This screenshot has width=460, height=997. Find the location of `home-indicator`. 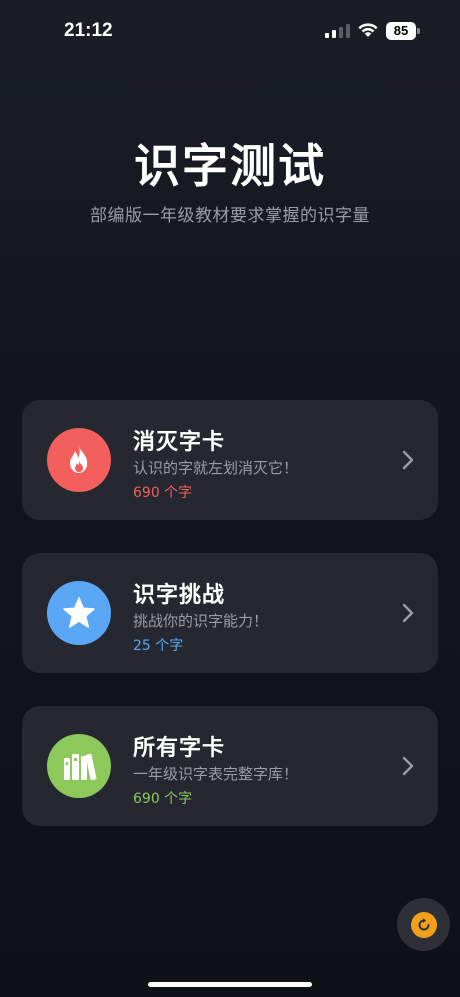

home-indicator is located at coordinates (230, 984).